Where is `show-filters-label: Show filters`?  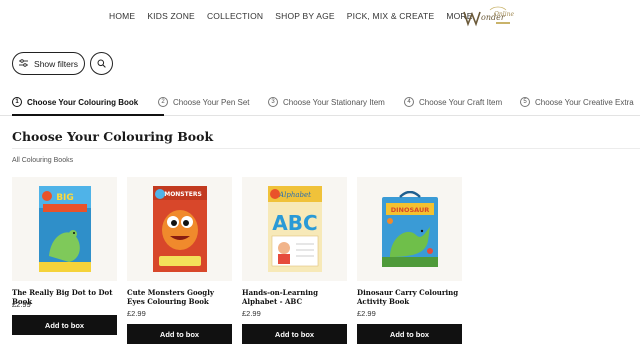 show-filters-label: Show filters is located at coordinates (56, 63).